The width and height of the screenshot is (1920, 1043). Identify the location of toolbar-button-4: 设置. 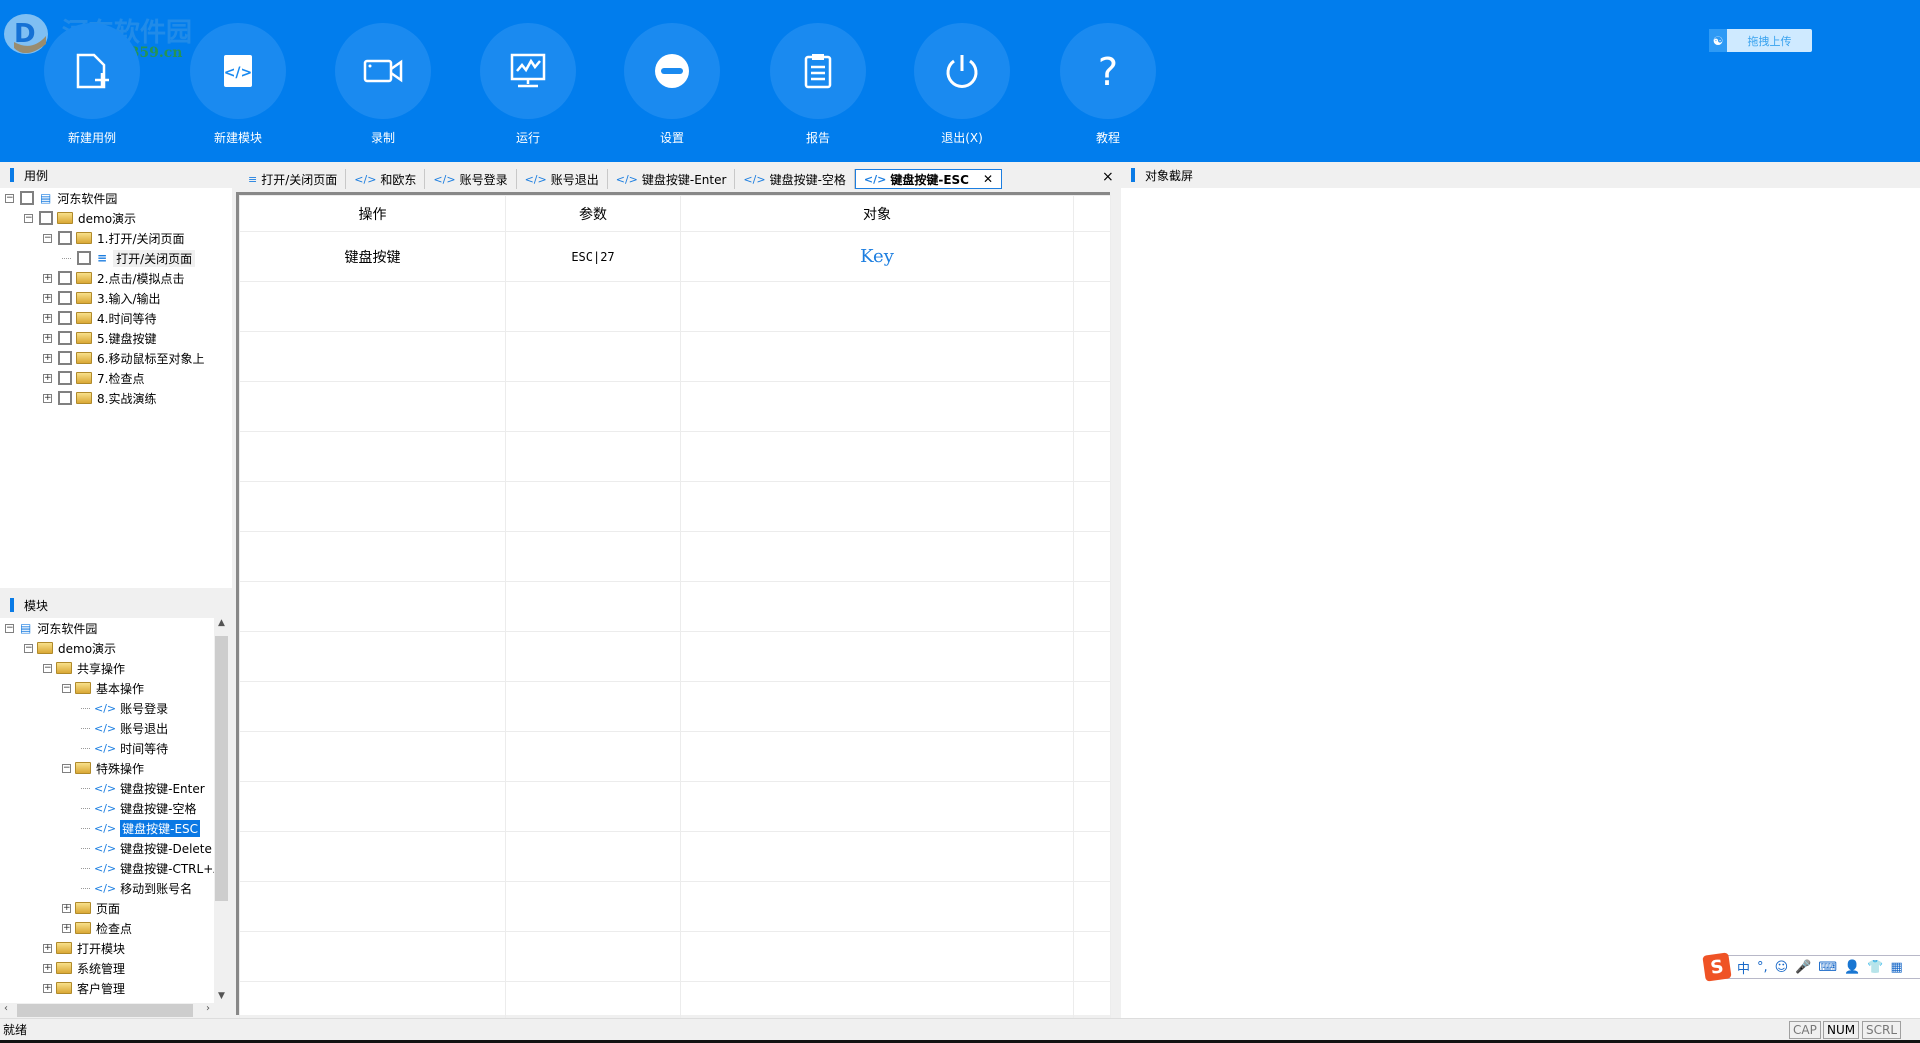
(672, 84).